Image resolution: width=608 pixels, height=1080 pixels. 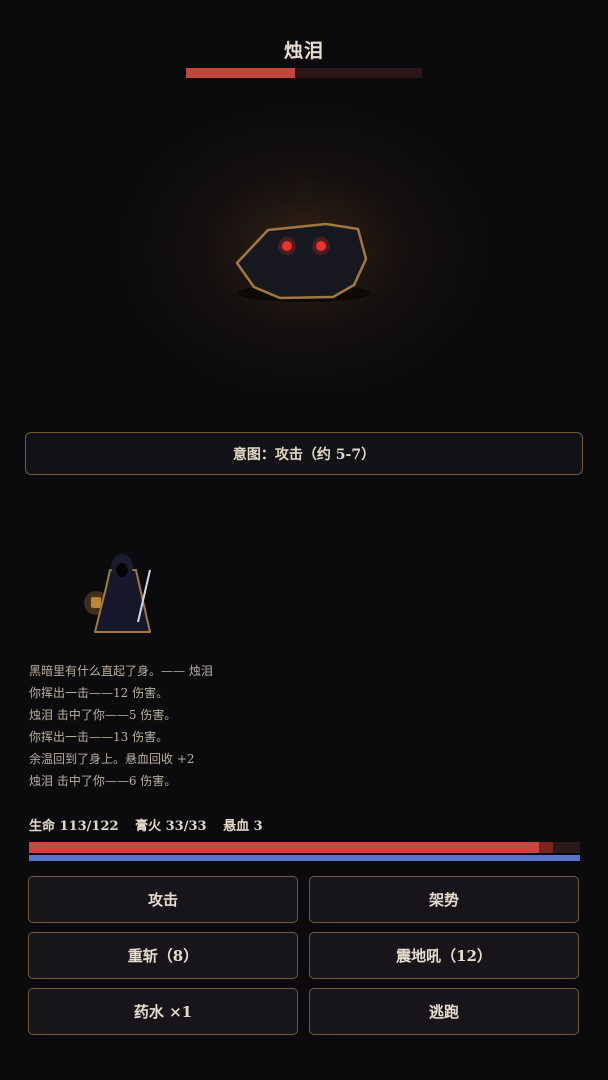 What do you see at coordinates (171, 826) in the screenshot?
I see `player-fire-label: 膏火 33/33` at bounding box center [171, 826].